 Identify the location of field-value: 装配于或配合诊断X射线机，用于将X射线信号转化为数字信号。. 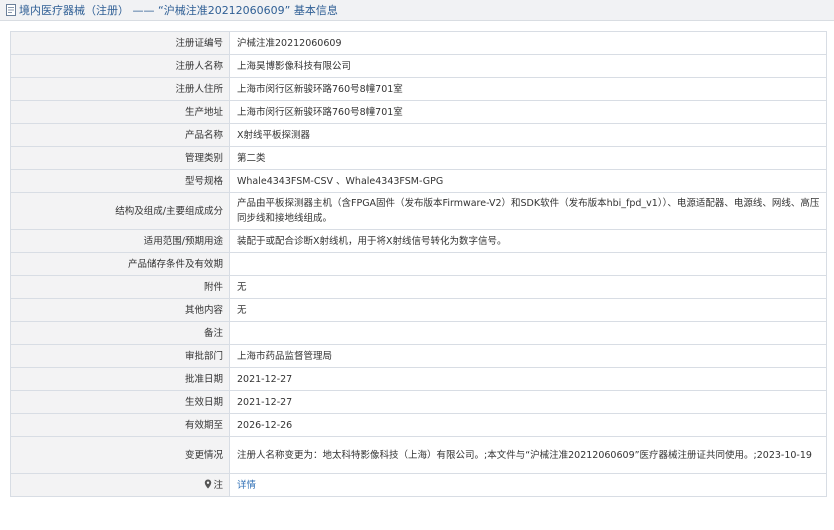
(528, 241).